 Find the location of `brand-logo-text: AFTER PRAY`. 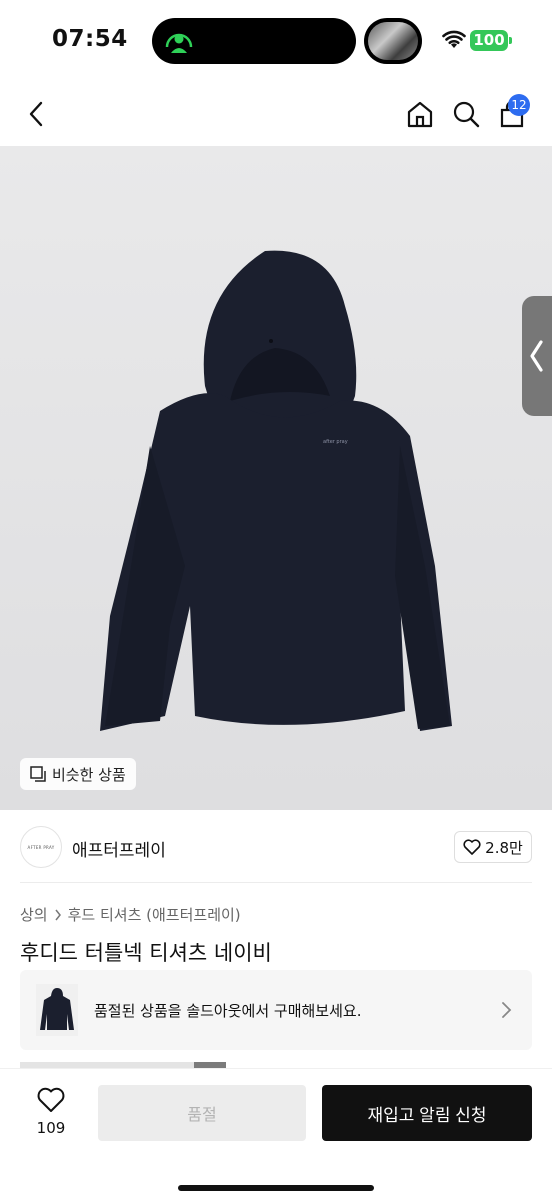

brand-logo-text: AFTER PRAY is located at coordinates (41, 847).